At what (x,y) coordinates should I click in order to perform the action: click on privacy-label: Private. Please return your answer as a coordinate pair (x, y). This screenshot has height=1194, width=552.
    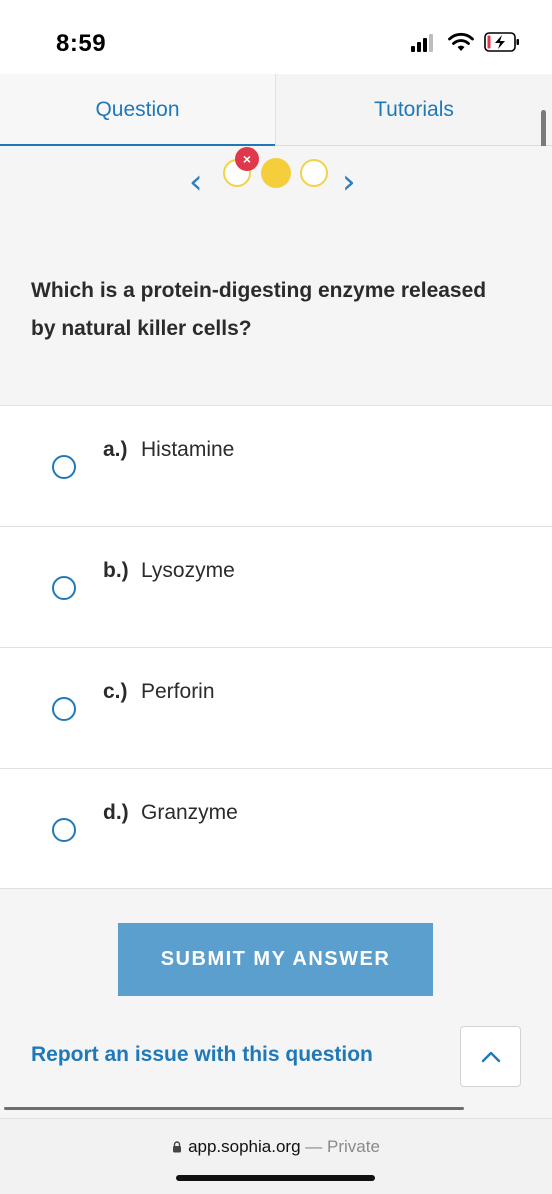
    Looking at the image, I should click on (353, 1146).